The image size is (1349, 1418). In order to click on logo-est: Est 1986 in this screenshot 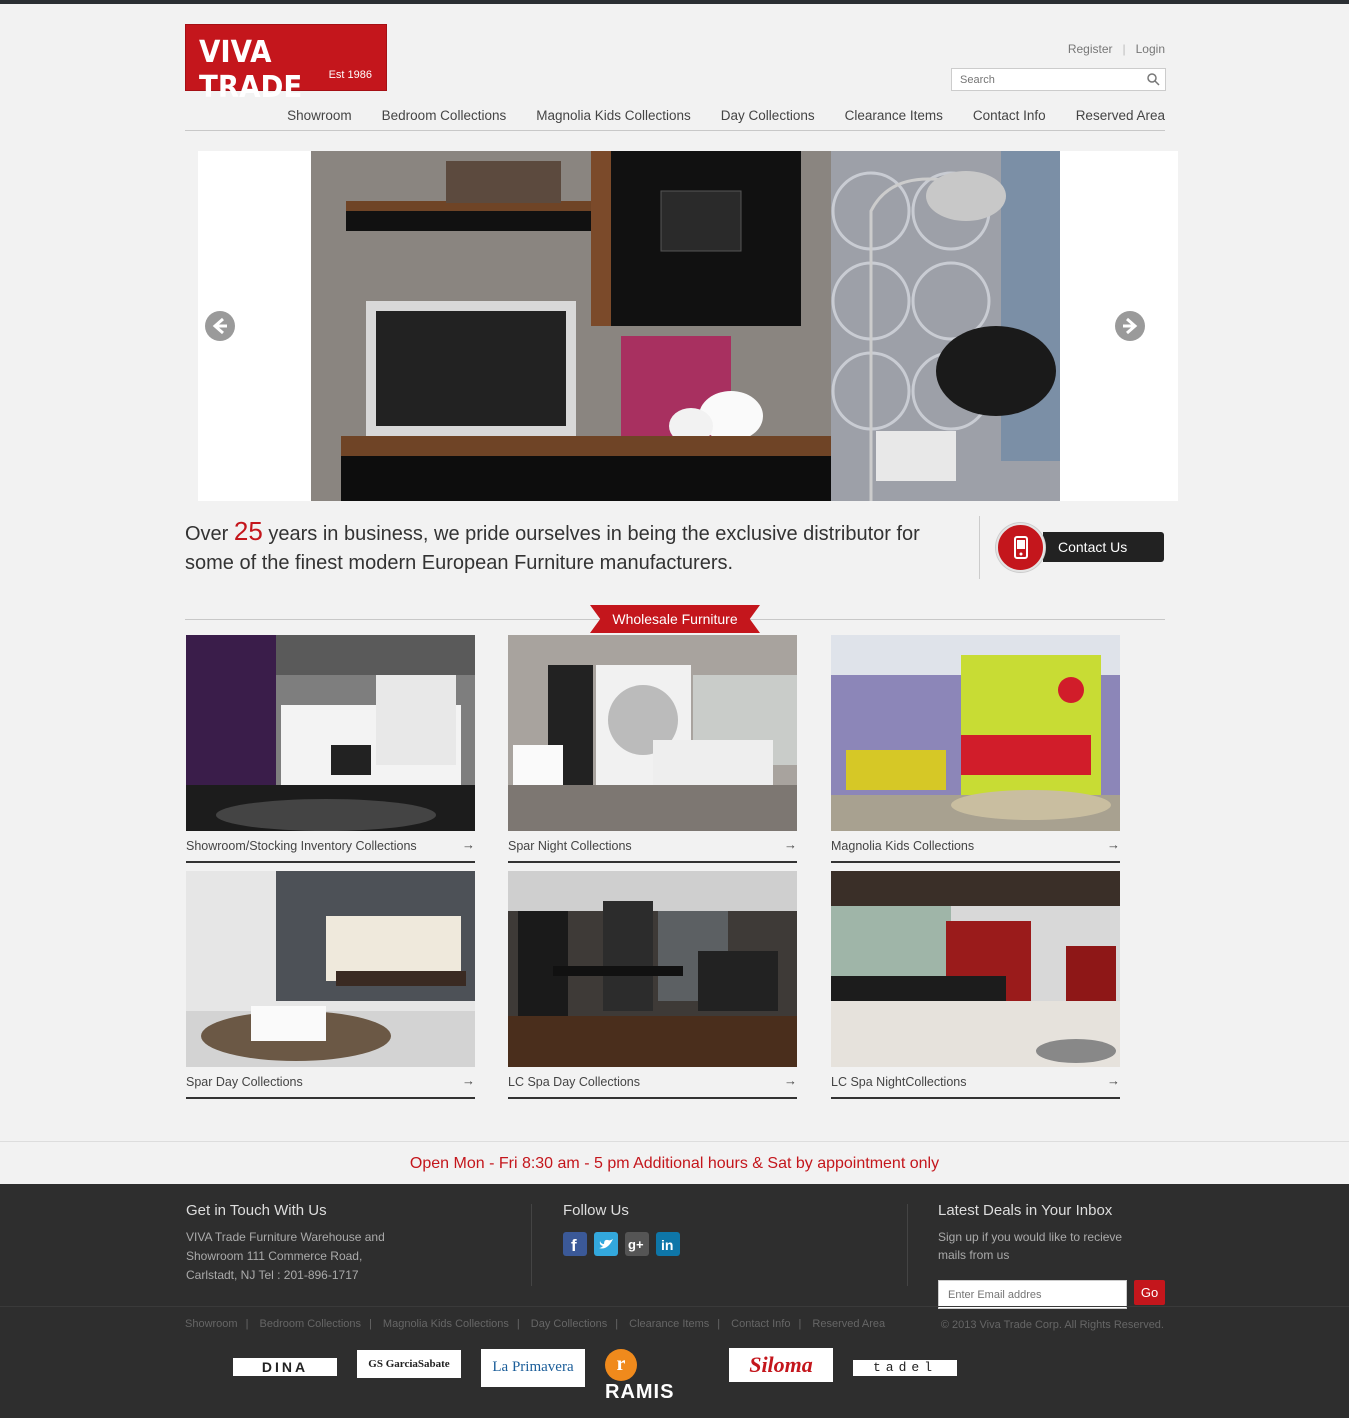, I will do `click(350, 75)`.